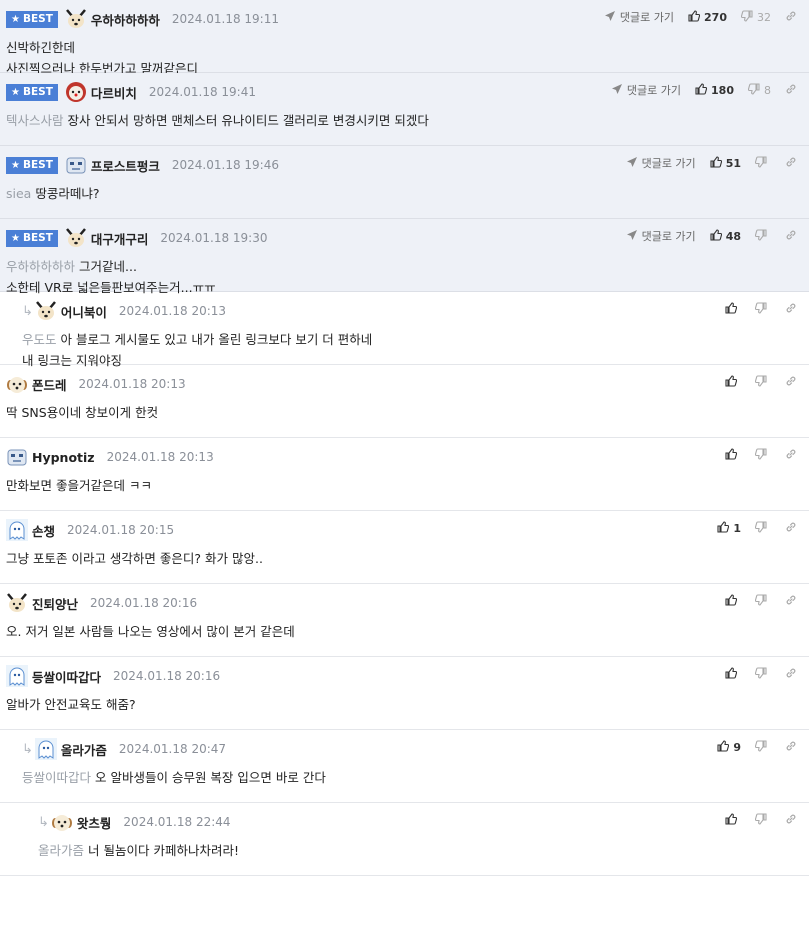 The width and height of the screenshot is (809, 933). What do you see at coordinates (32, 92) in the screenshot?
I see `best-badge: ★ BEST` at bounding box center [32, 92].